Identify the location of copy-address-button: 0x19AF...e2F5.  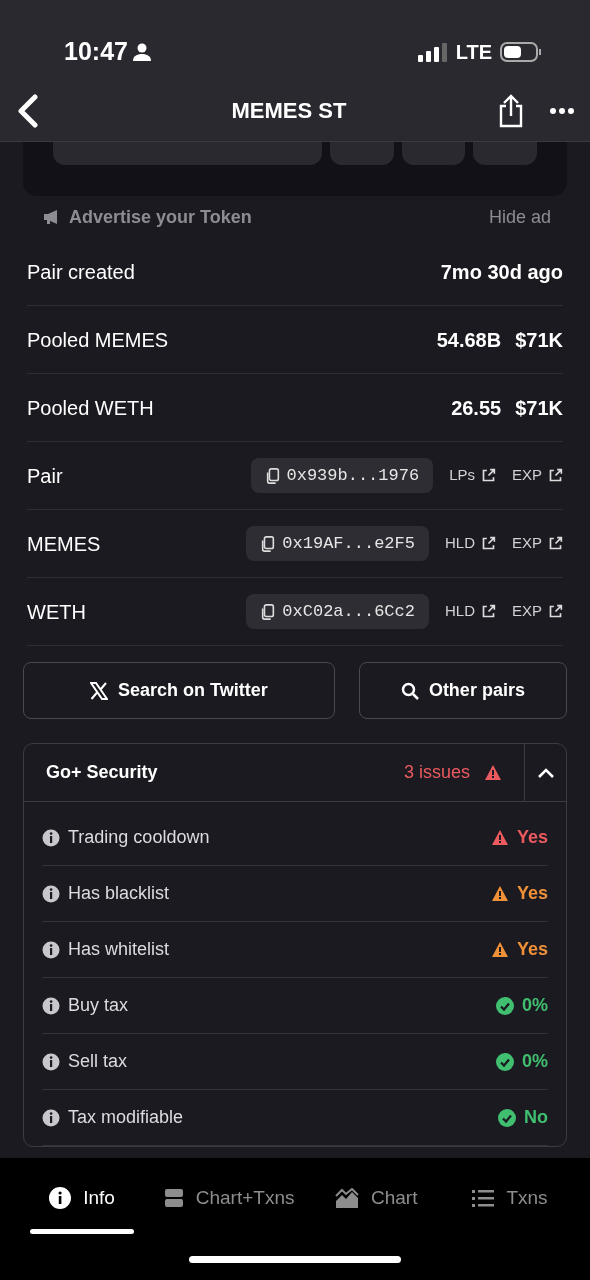
(337, 543).